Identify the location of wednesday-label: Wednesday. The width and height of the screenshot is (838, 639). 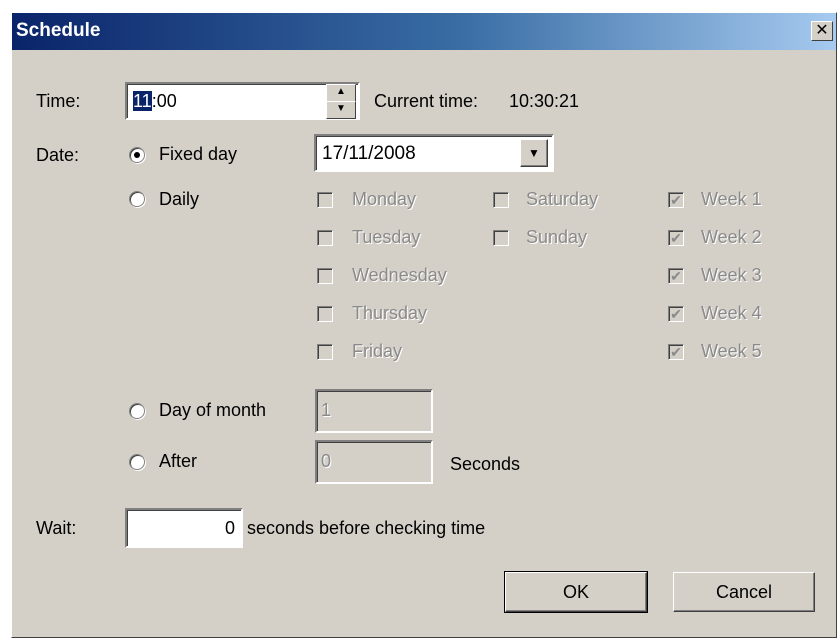
(399, 275).